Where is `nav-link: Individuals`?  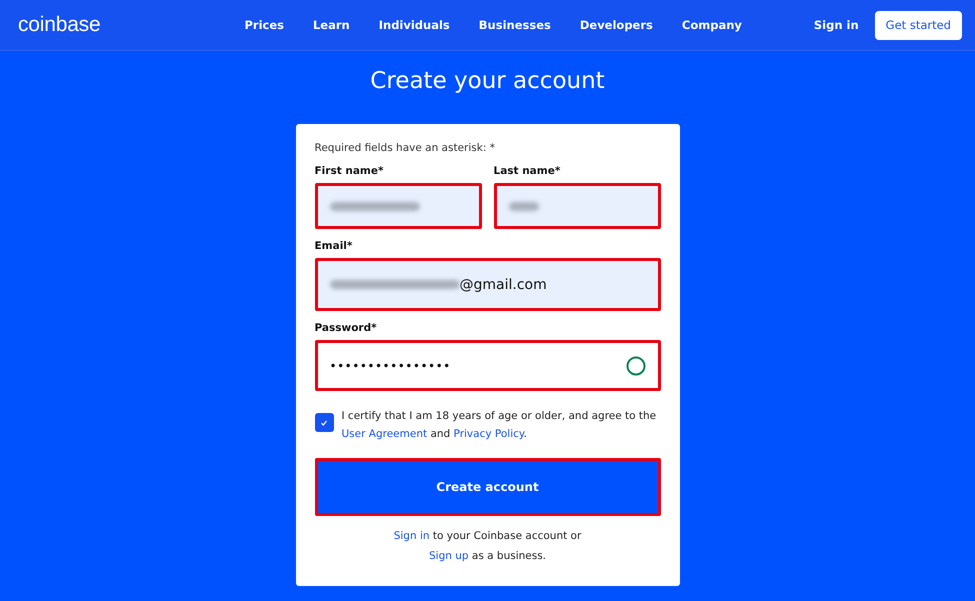 nav-link: Individuals is located at coordinates (414, 25).